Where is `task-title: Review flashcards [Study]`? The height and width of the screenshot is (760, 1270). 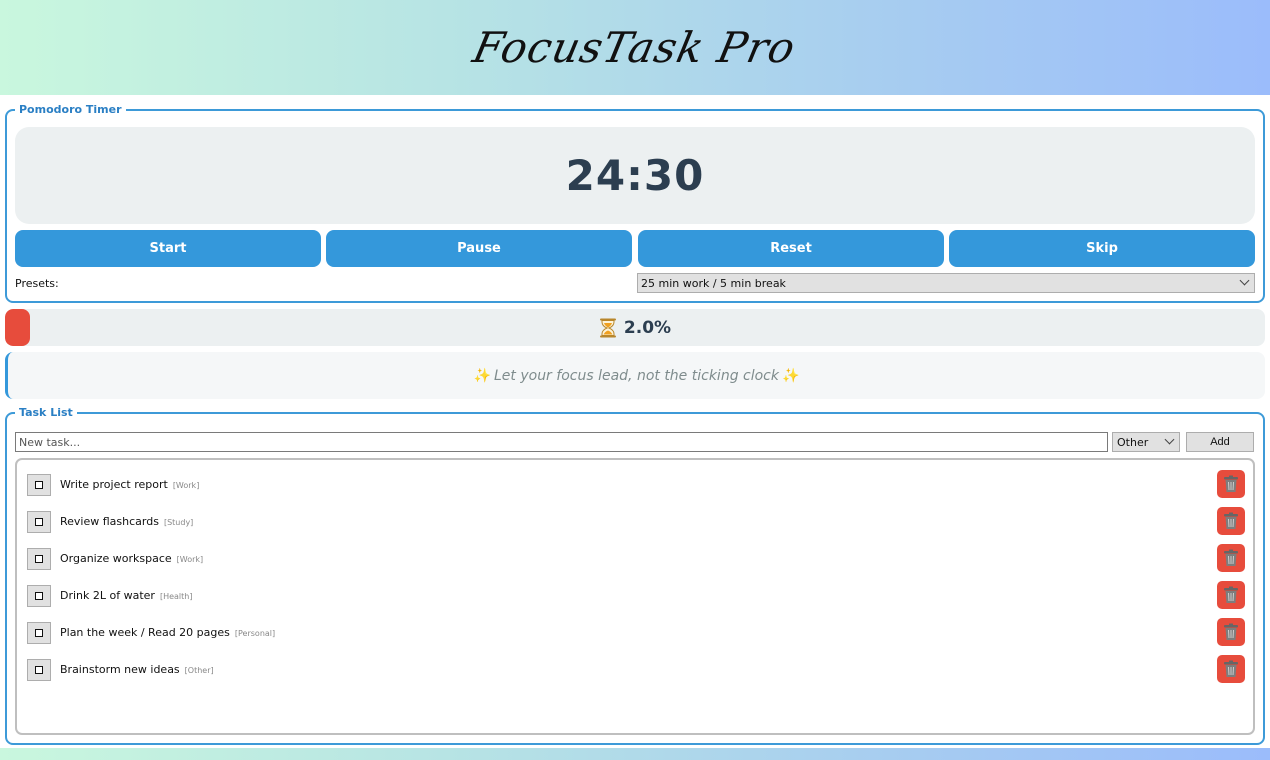 task-title: Review flashcards [Study] is located at coordinates (126, 521).